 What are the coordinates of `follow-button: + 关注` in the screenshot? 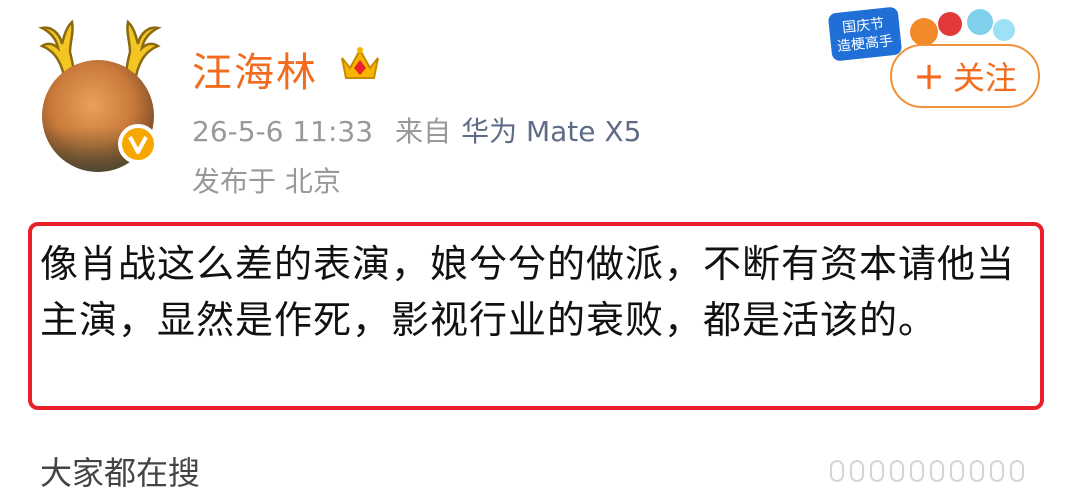 It's located at (965, 76).